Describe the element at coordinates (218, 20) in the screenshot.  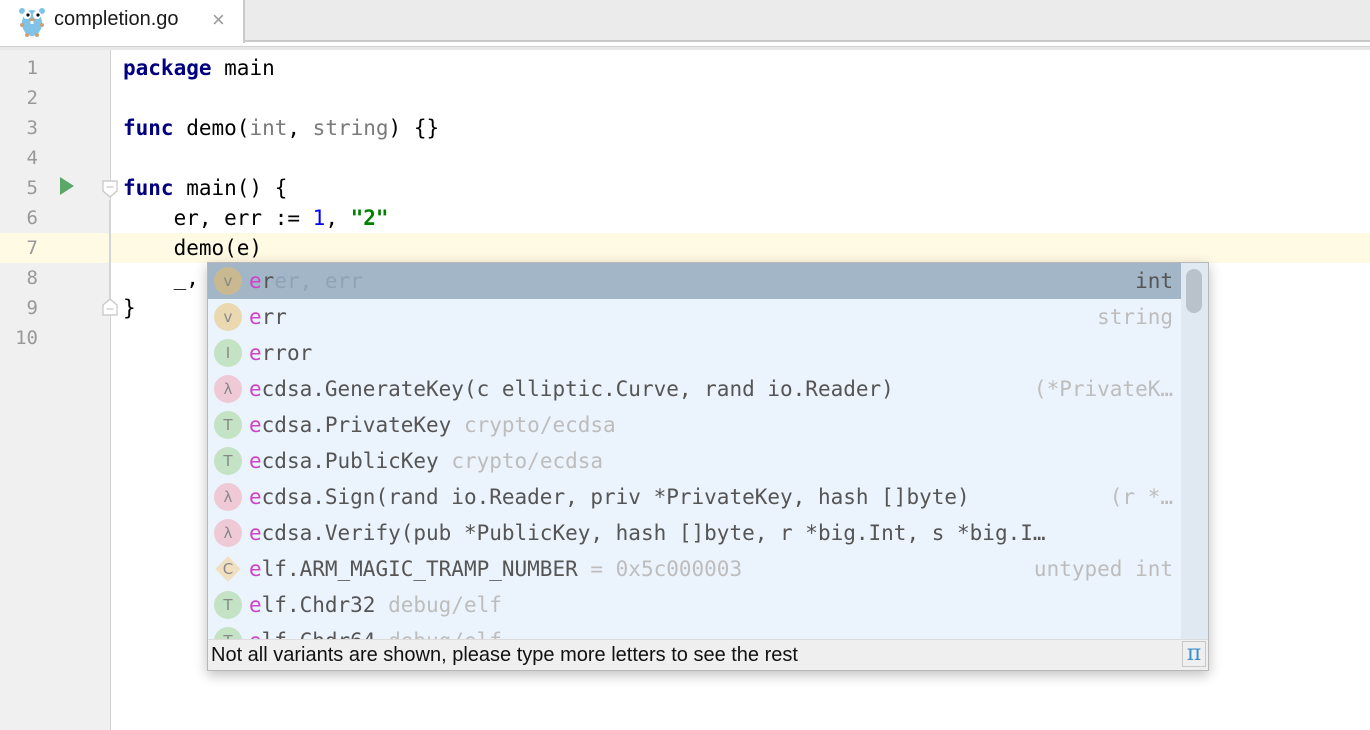
I see `close-icon: ×` at that location.